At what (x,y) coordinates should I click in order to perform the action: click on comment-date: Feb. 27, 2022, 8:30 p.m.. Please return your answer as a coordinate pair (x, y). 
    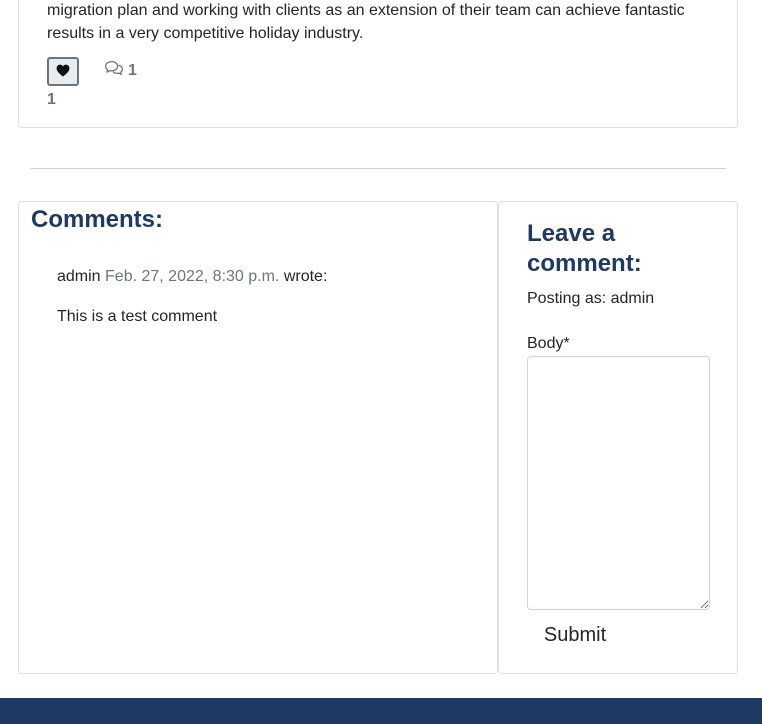
    Looking at the image, I should click on (192, 276).